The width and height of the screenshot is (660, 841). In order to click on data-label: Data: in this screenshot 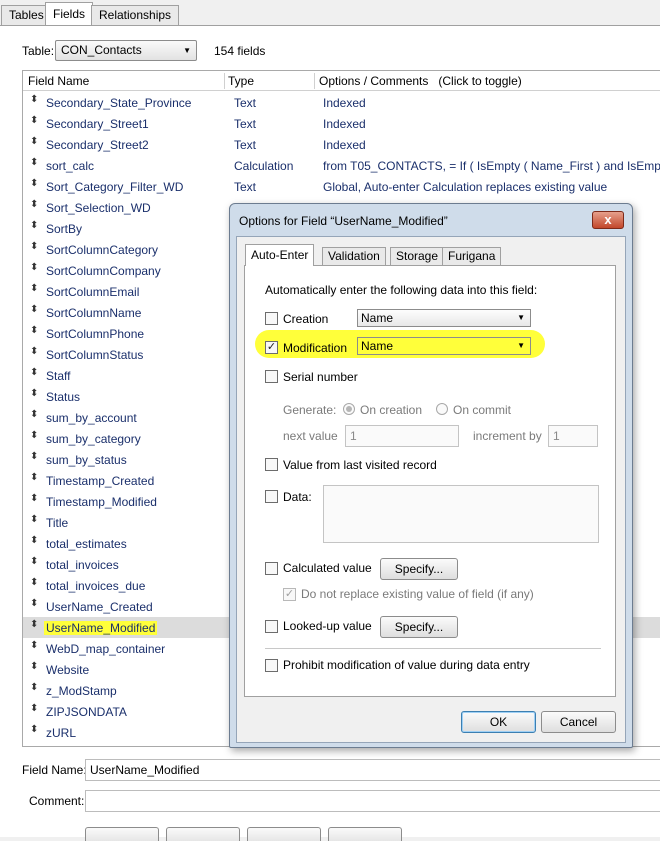, I will do `click(297, 497)`.